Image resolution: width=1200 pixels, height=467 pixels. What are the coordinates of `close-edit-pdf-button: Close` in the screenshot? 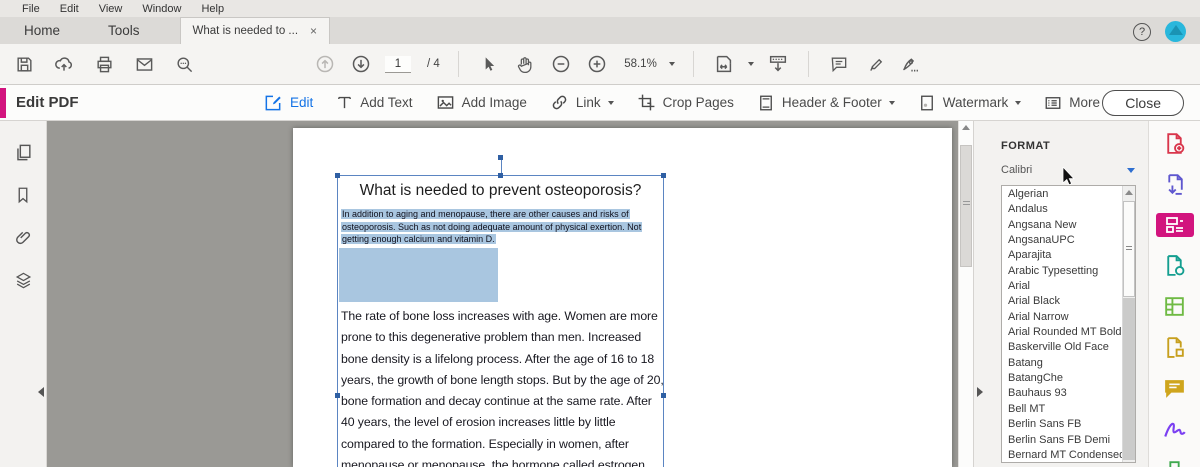 It's located at (1143, 103).